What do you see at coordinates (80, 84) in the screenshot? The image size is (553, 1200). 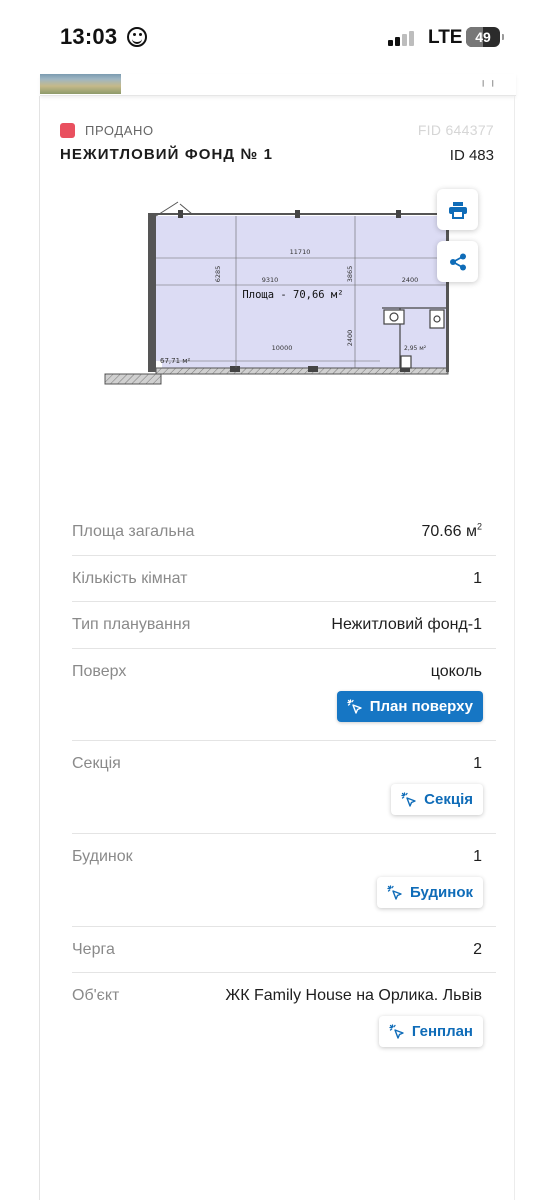 I see `building-thumbnail` at bounding box center [80, 84].